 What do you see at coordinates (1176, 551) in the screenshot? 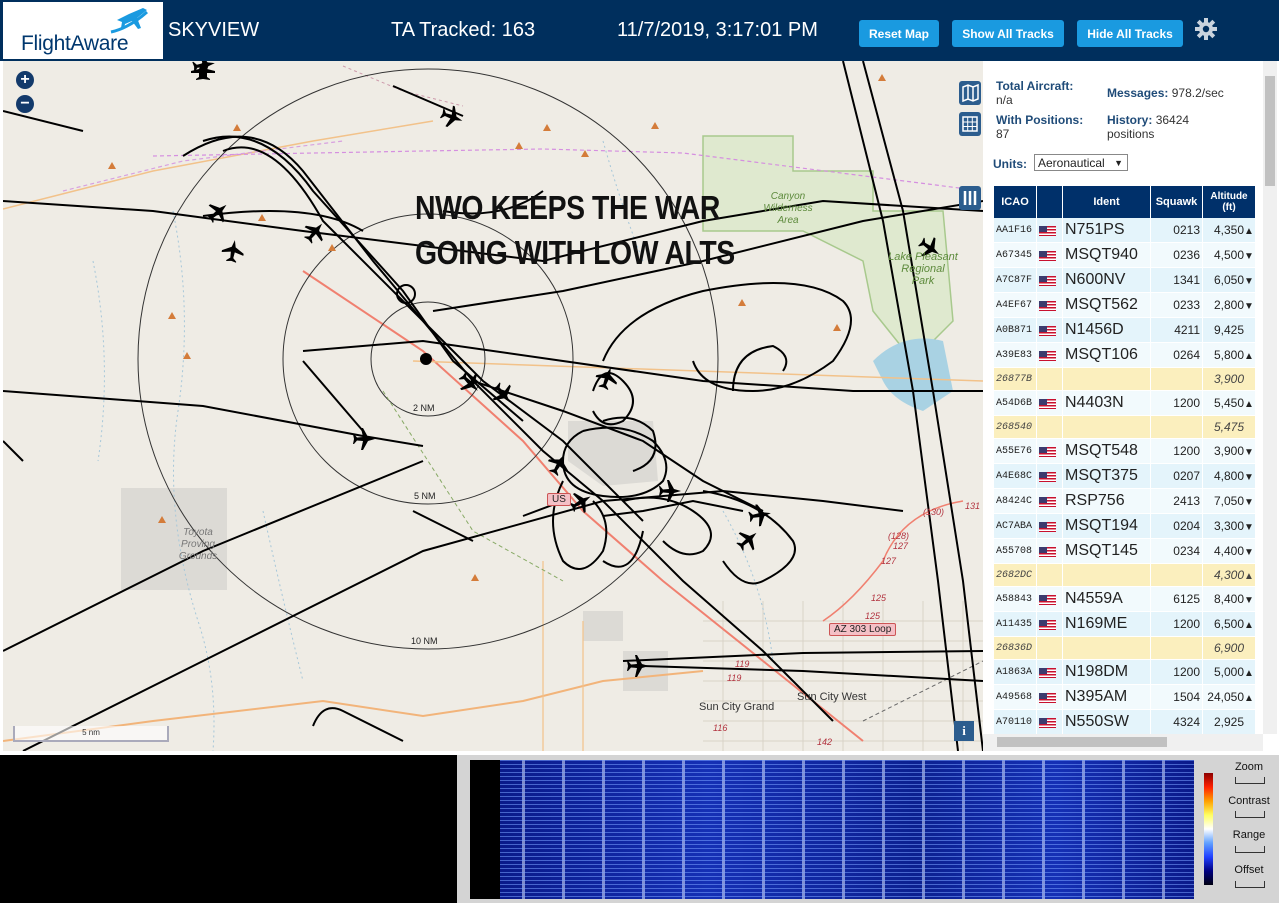
I see `cell-squawk: 0234` at bounding box center [1176, 551].